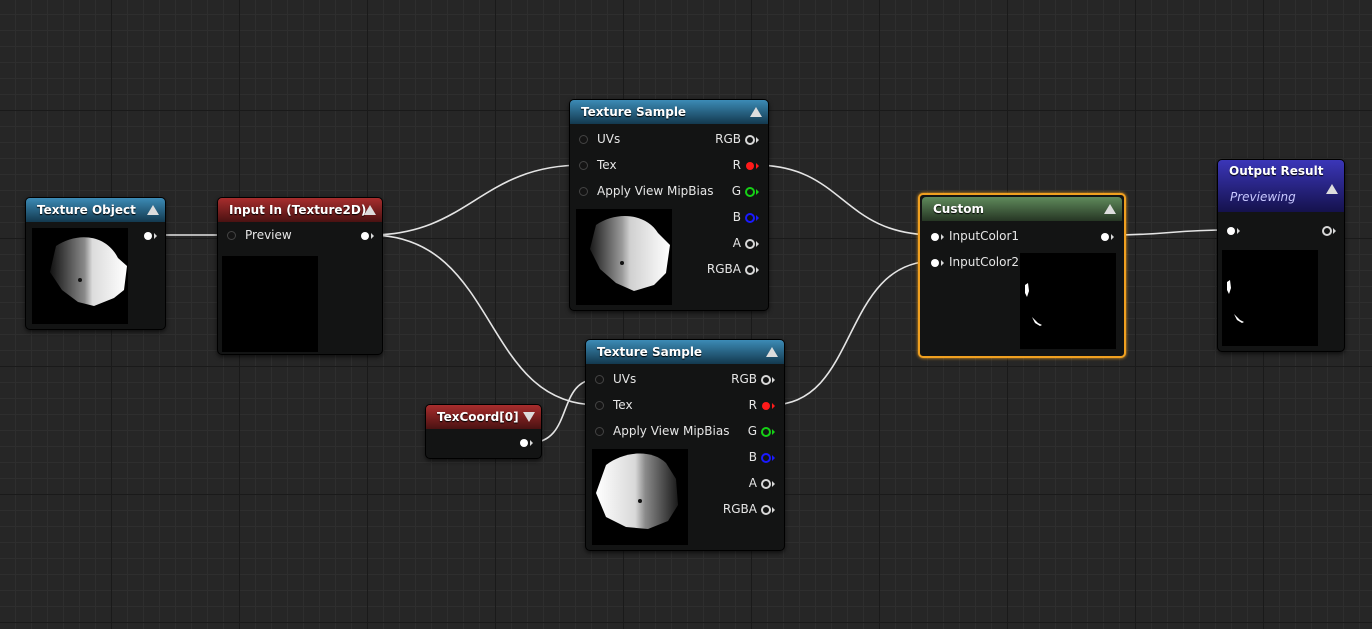  Describe the element at coordinates (853, 333) in the screenshot. I see `wire-bottom-r-to-custom2` at that location.